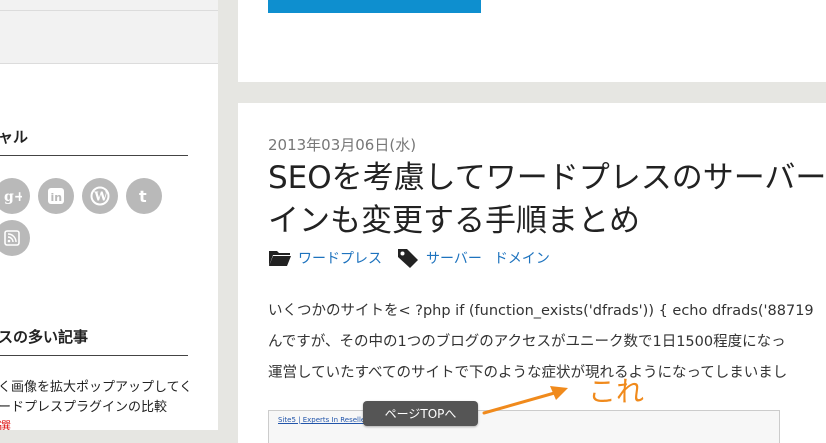 The width and height of the screenshot is (826, 443). Describe the element at coordinates (109, 32) in the screenshot. I see `sidebar-top-widget` at that location.